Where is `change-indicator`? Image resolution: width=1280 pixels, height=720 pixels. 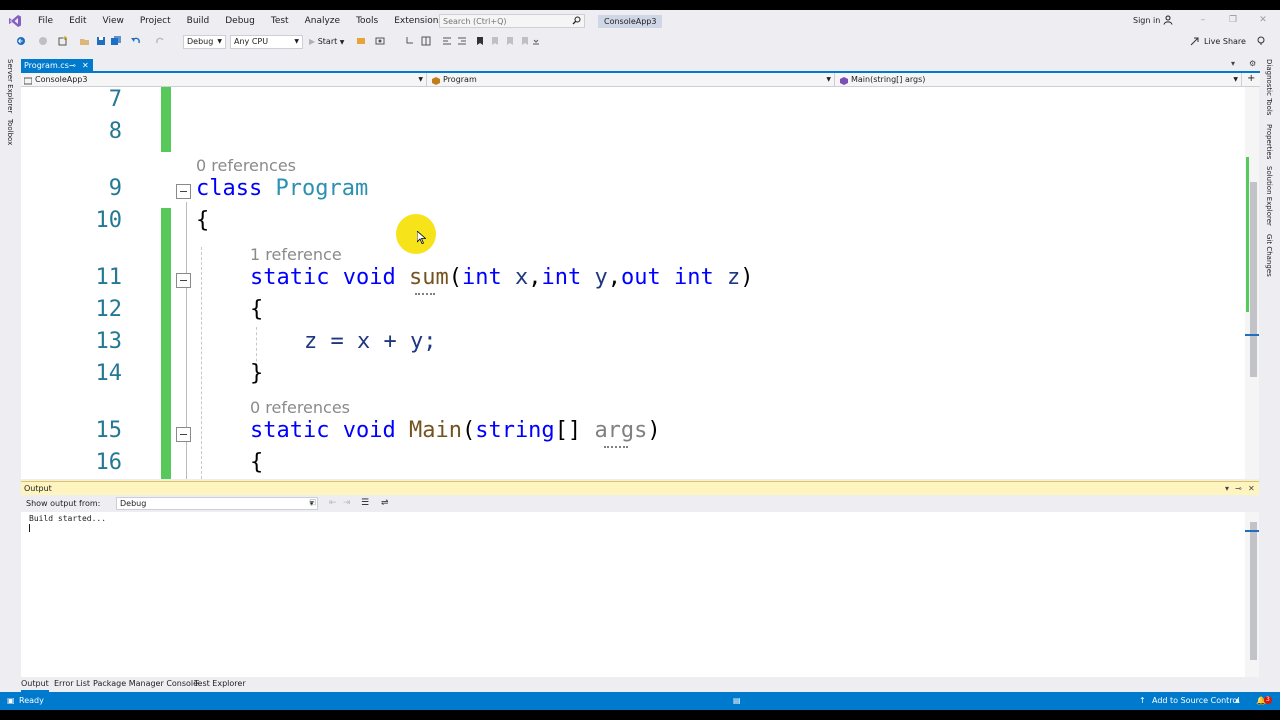 change-indicator is located at coordinates (166, 119).